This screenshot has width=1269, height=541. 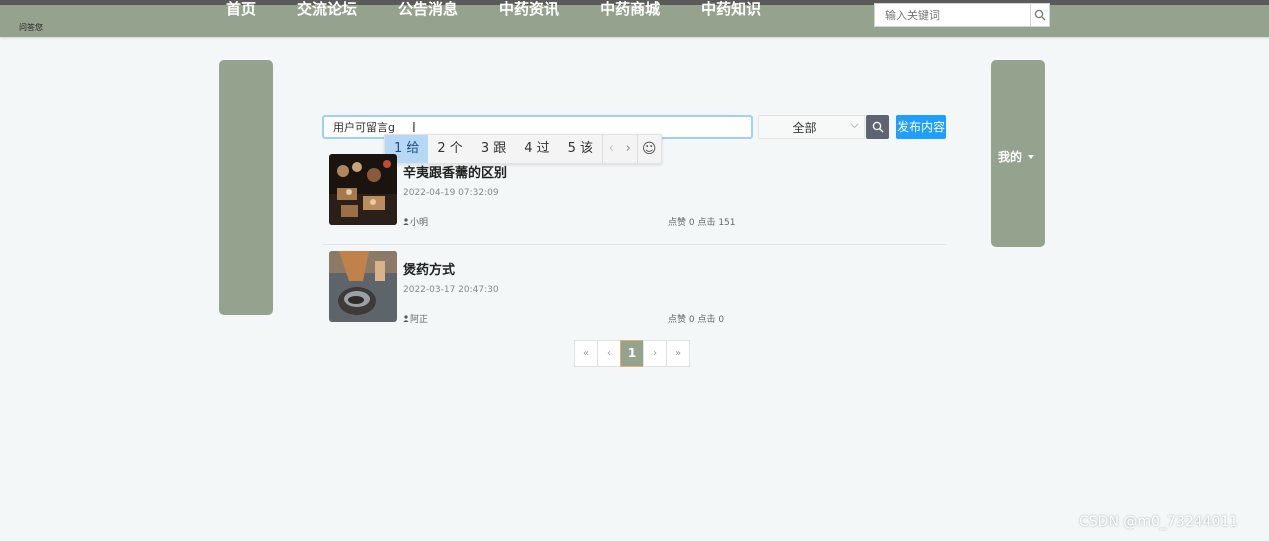 I want to click on current-page-button: 1, so click(x=632, y=353).